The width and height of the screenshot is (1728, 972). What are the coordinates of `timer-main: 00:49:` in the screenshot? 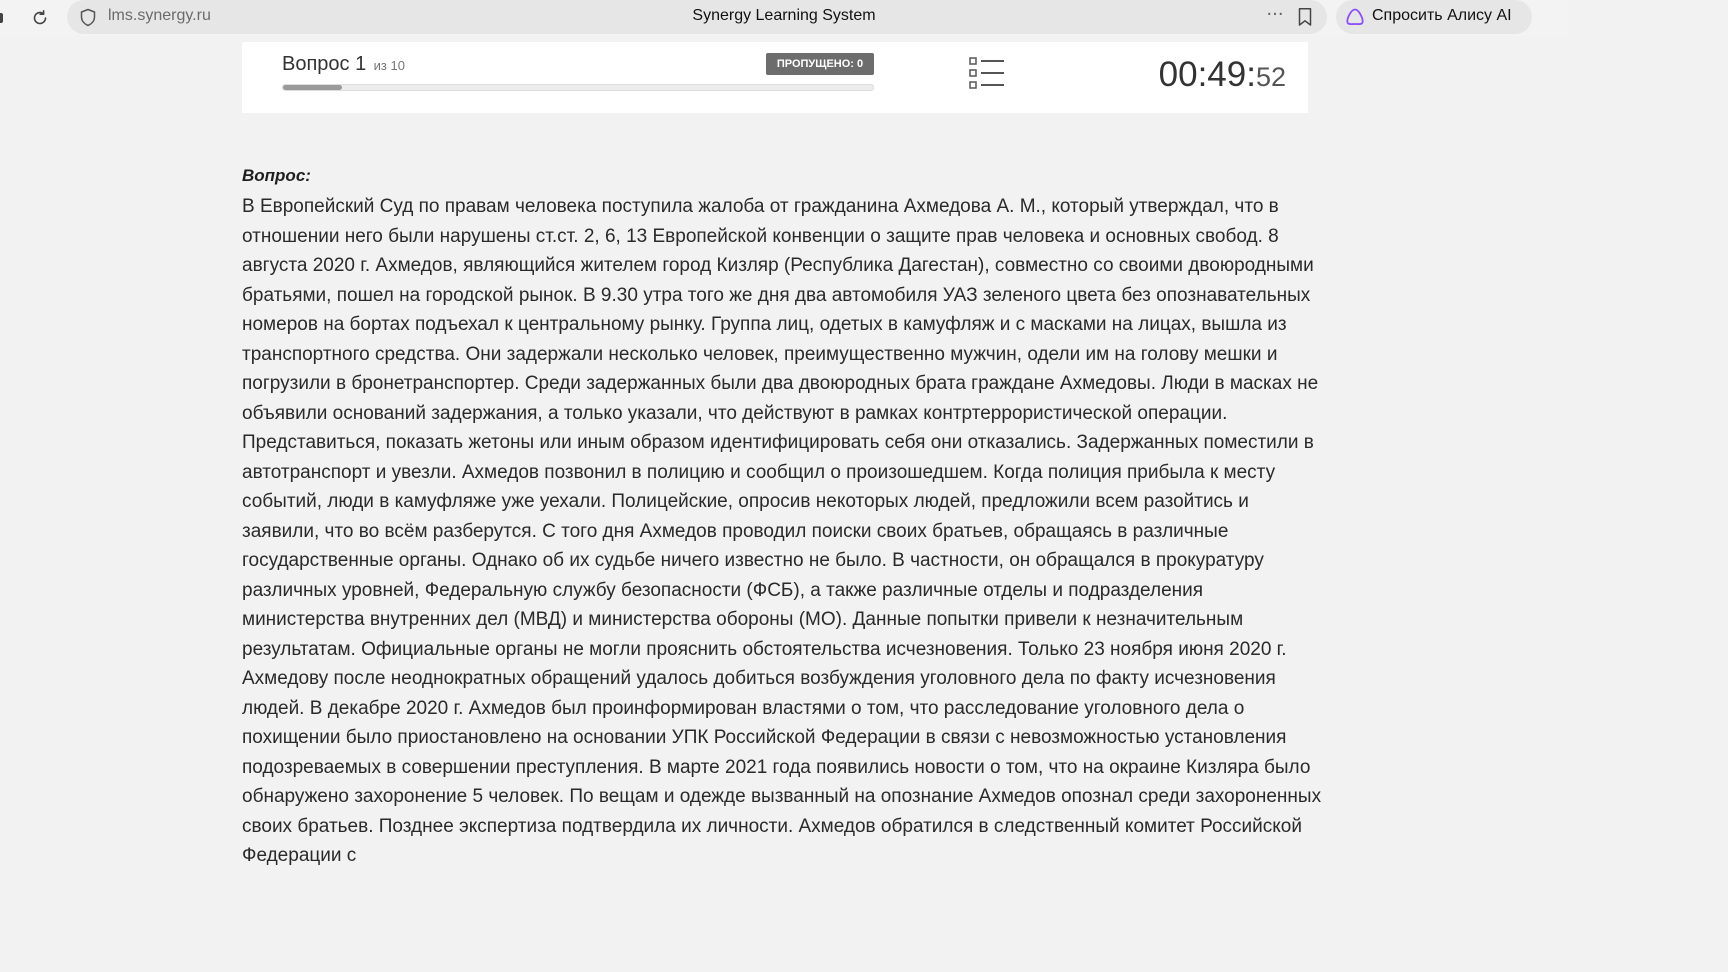 It's located at (1207, 74).